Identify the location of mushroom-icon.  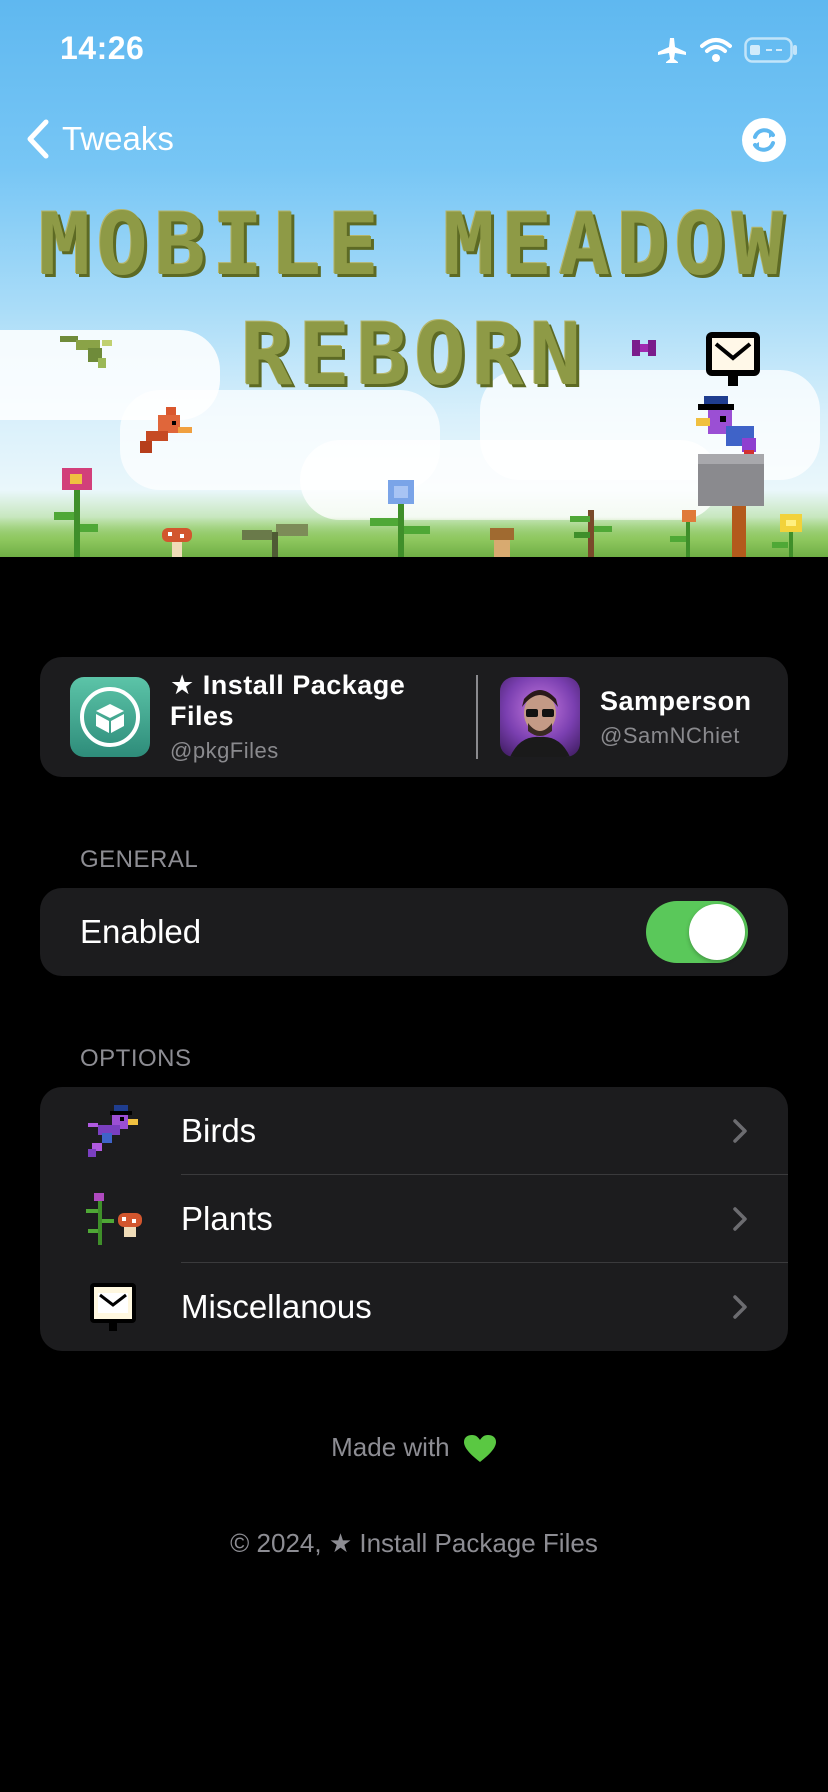
(177, 542).